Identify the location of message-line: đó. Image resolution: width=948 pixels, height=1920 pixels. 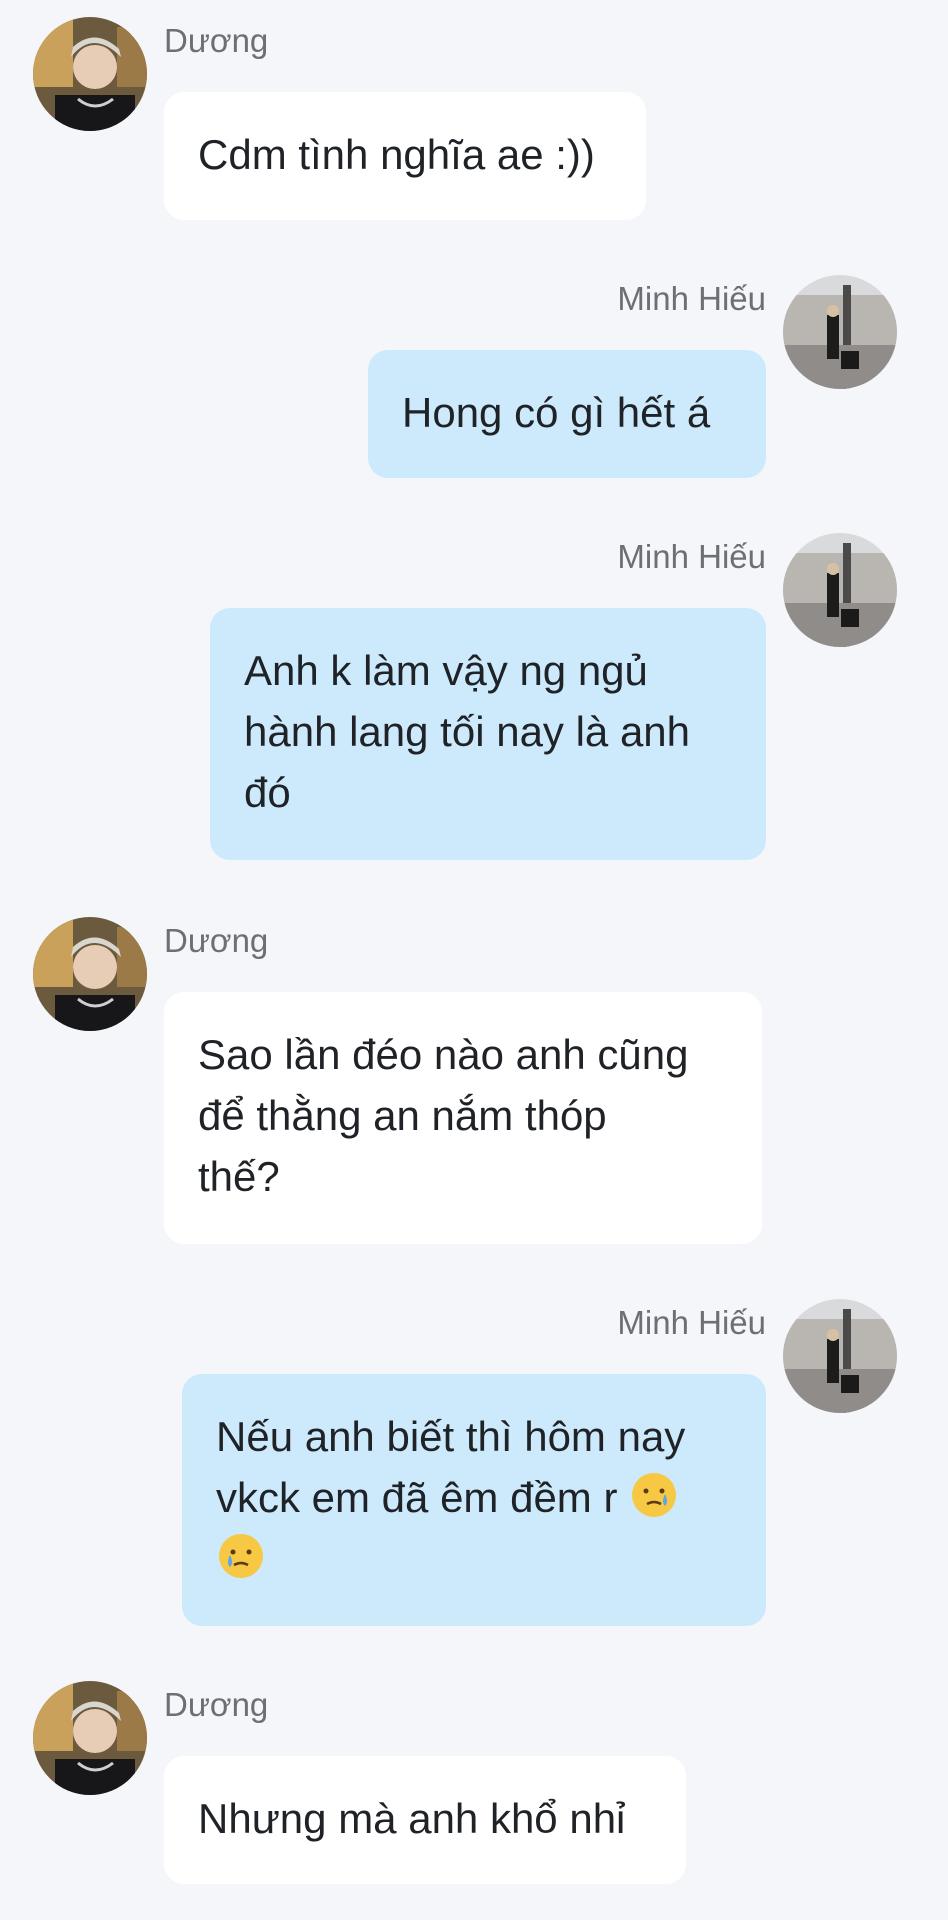
(267, 792).